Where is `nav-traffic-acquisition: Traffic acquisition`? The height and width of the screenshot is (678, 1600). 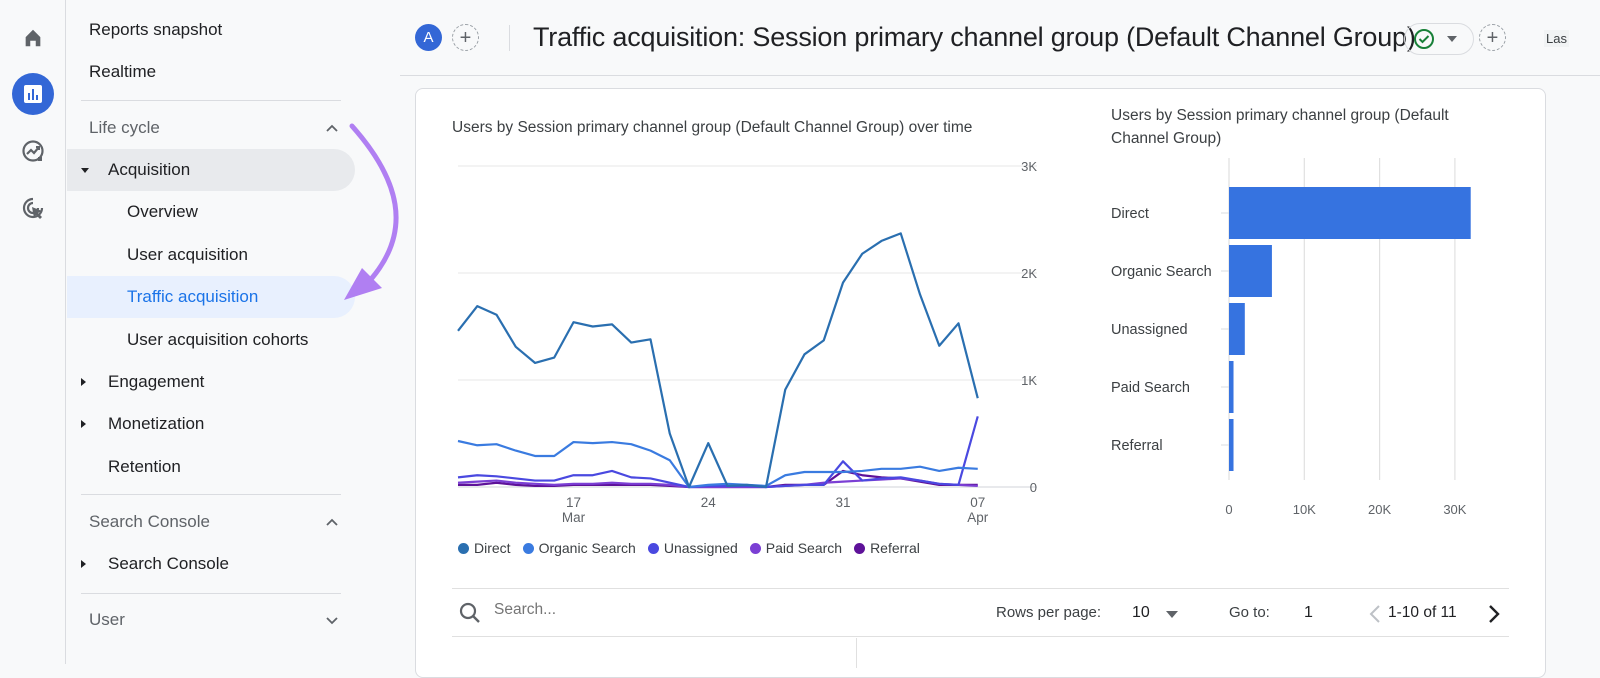 nav-traffic-acquisition: Traffic acquisition is located at coordinates (211, 297).